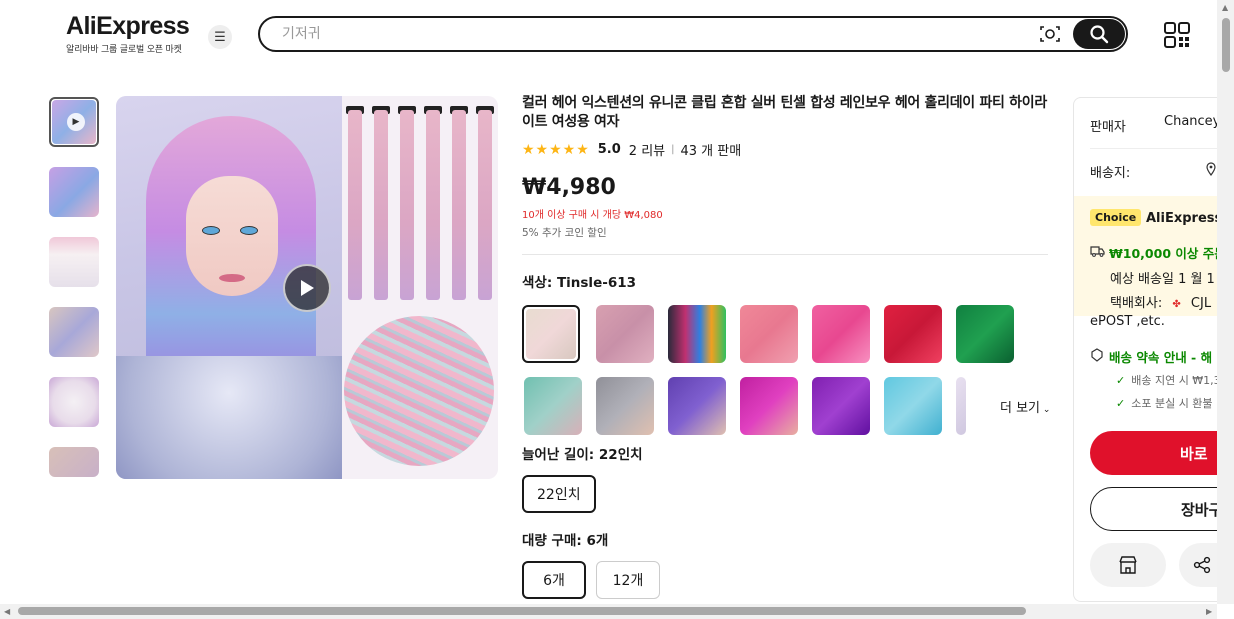 This screenshot has width=1234, height=619. What do you see at coordinates (711, 151) in the screenshot?
I see `sold-count: 43 개 판매` at bounding box center [711, 151].